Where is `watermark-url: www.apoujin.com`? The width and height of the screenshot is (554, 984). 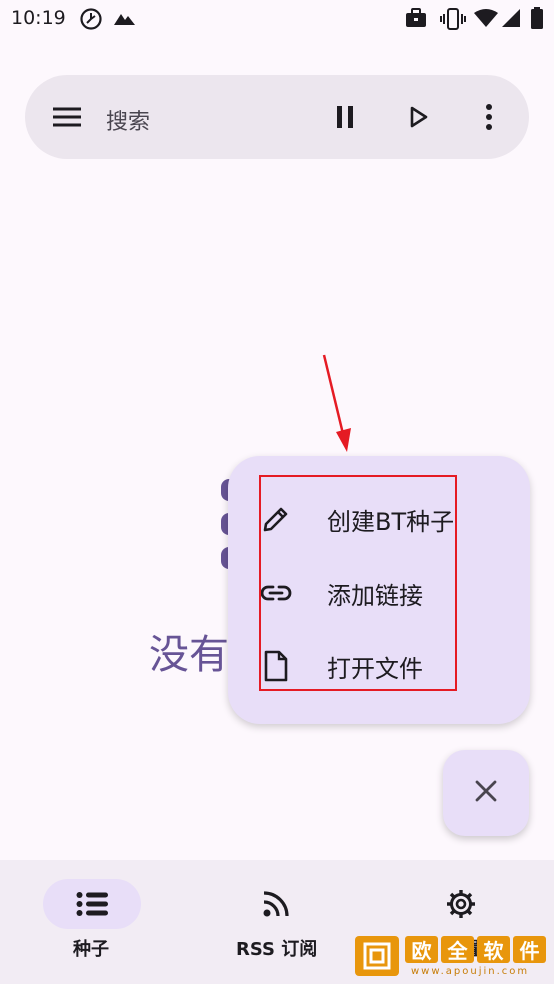
watermark-url: www.apoujin.com is located at coordinates (470, 971).